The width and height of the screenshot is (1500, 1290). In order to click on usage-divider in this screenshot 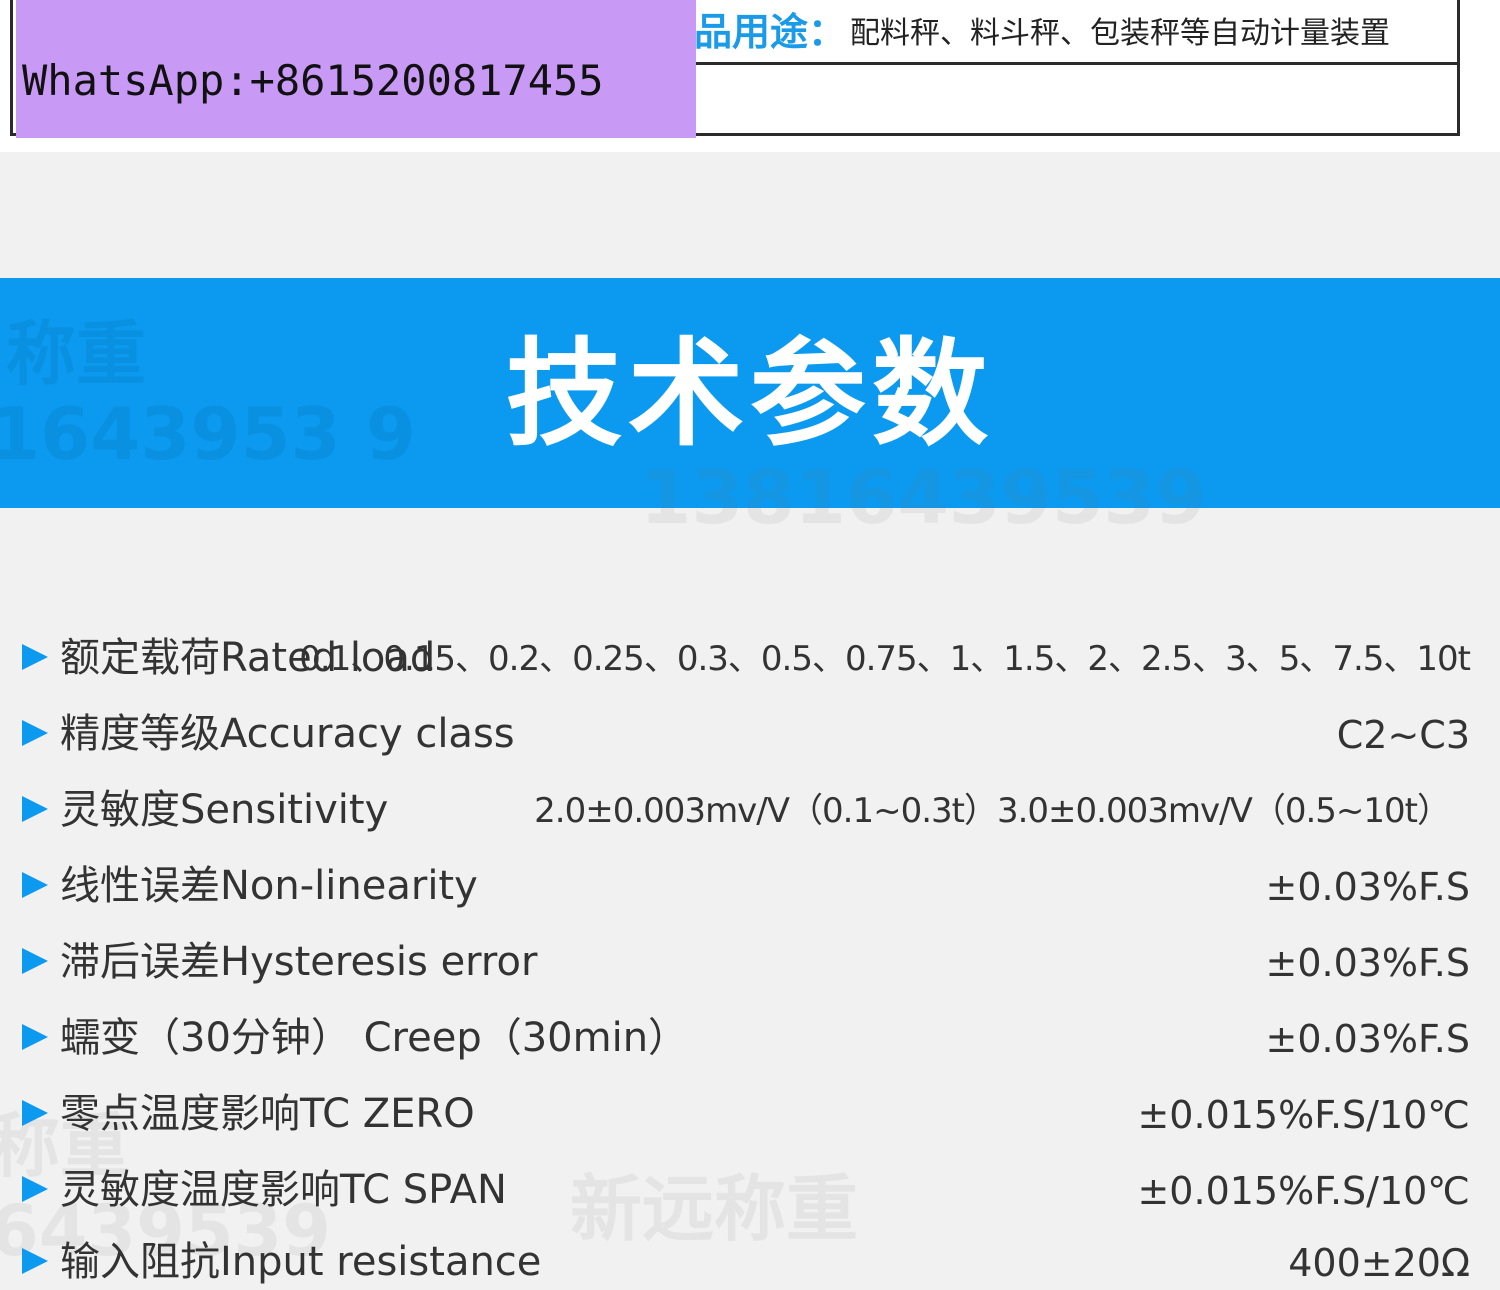, I will do `click(1075, 63)`.